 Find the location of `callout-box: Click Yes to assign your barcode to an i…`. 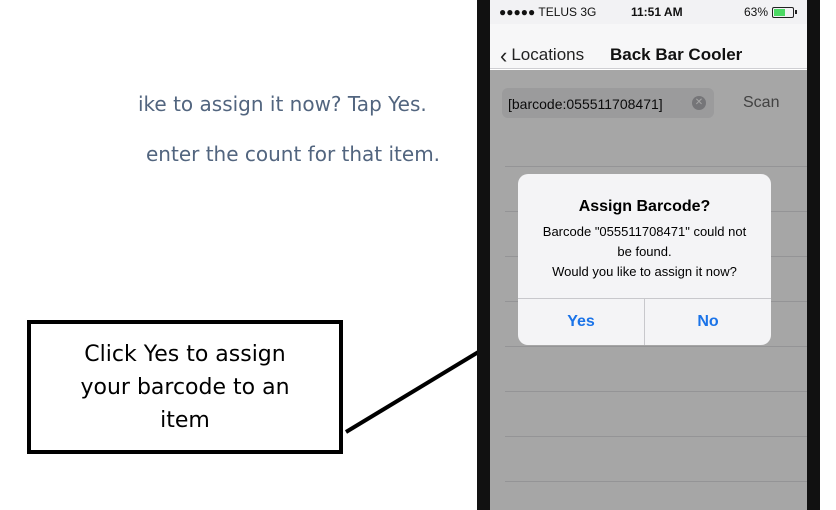

callout-box: Click Yes to assign your barcode to an i… is located at coordinates (185, 387).